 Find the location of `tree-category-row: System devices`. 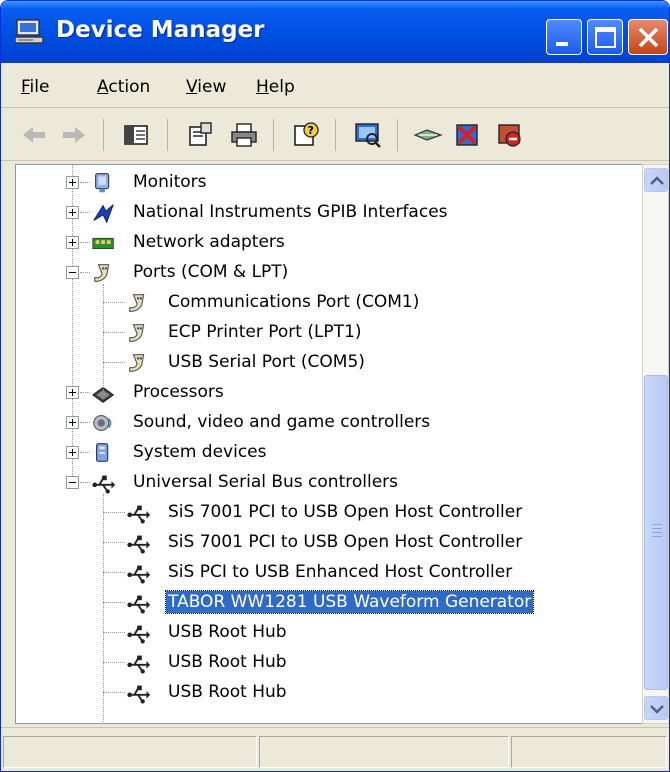

tree-category-row: System devices is located at coordinates (329, 453).